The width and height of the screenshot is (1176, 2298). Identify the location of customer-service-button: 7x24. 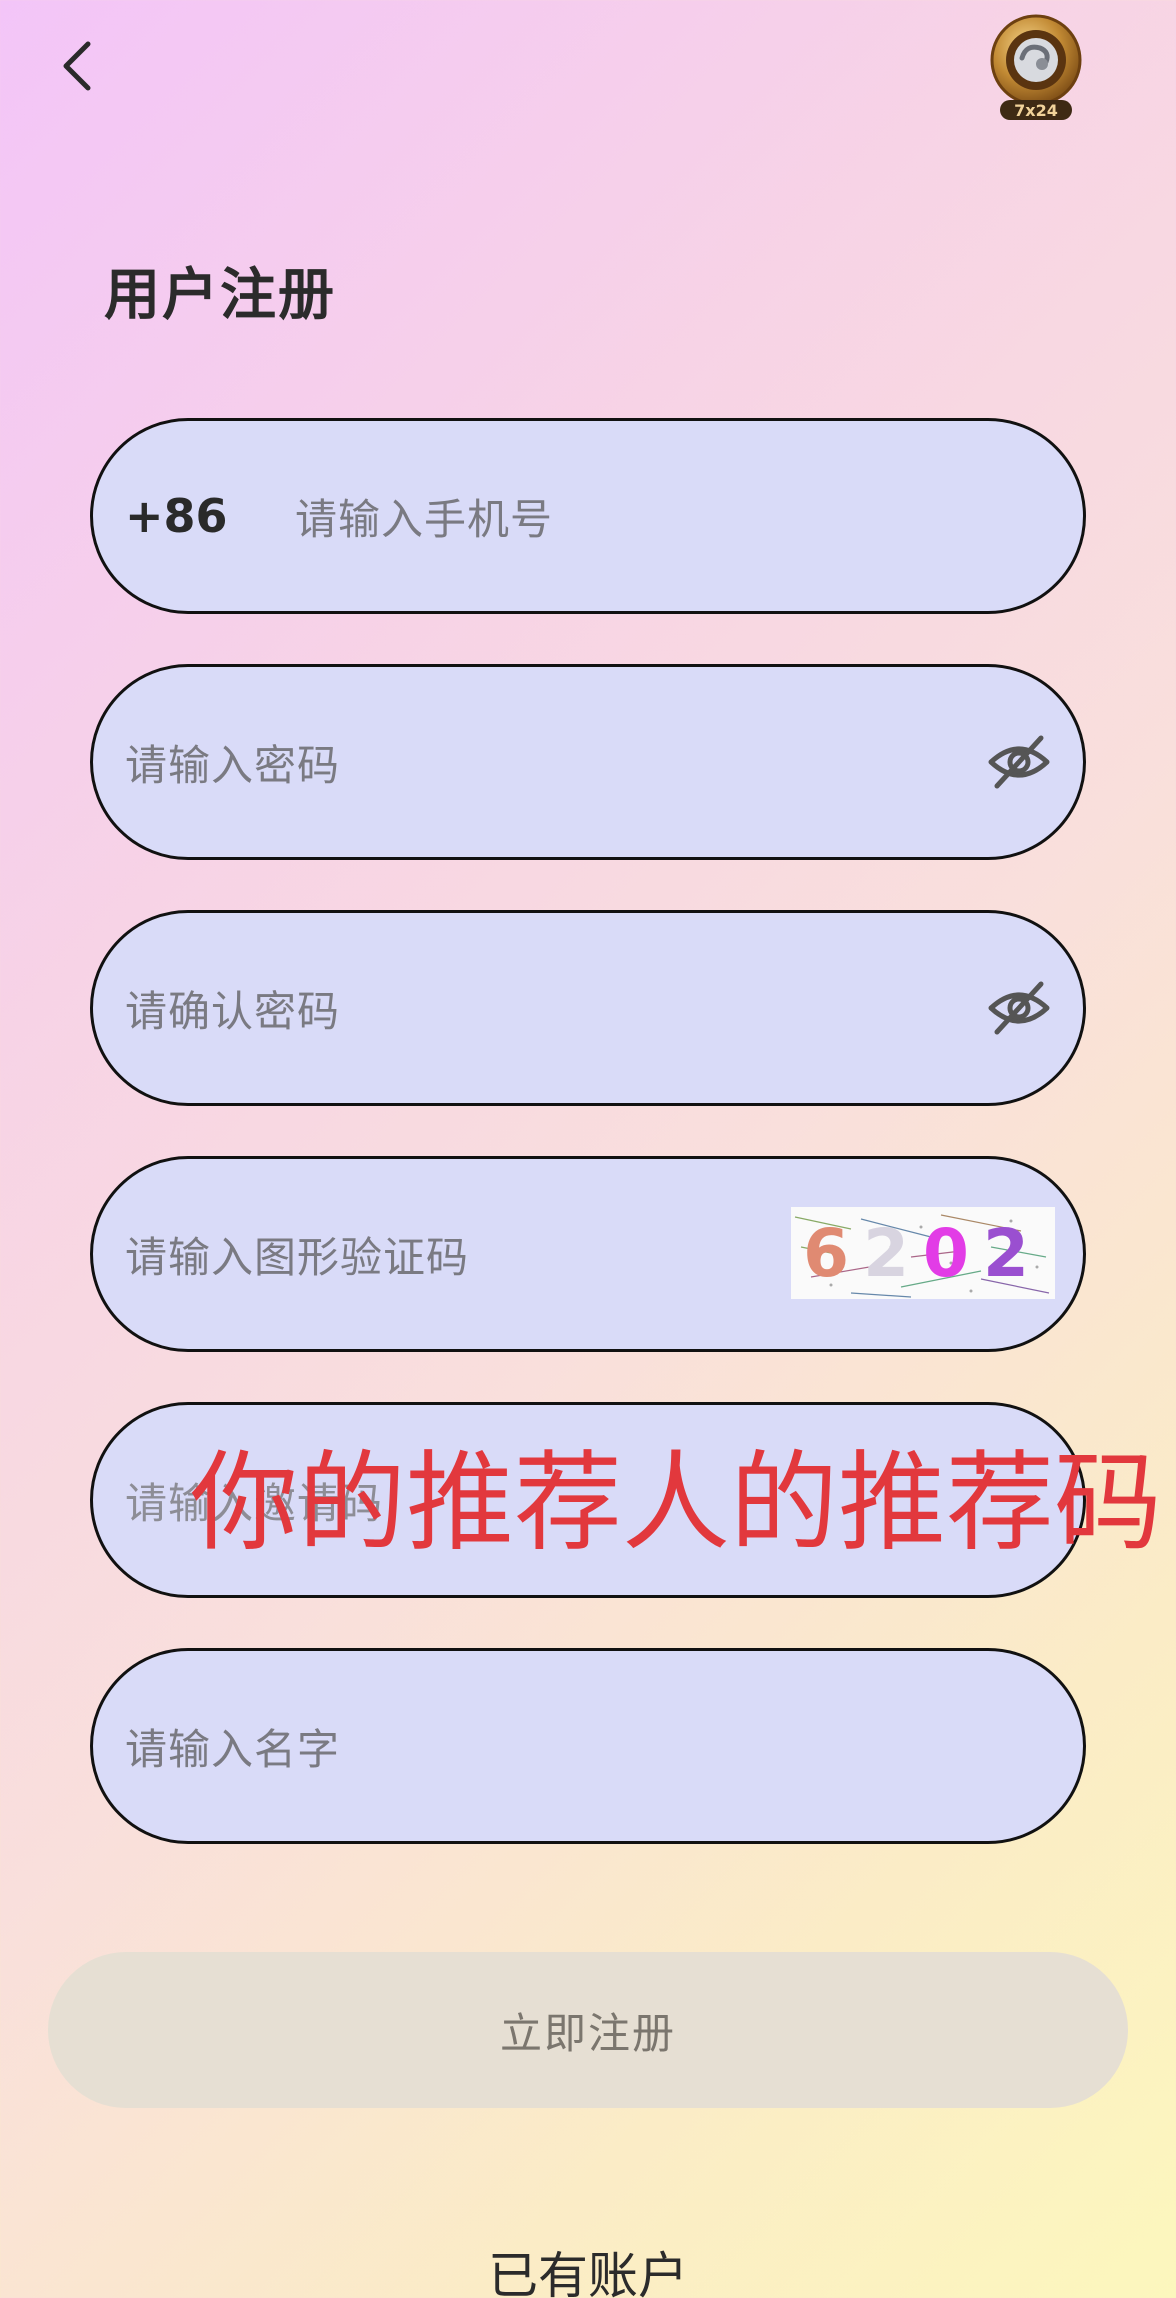
(1036, 66).